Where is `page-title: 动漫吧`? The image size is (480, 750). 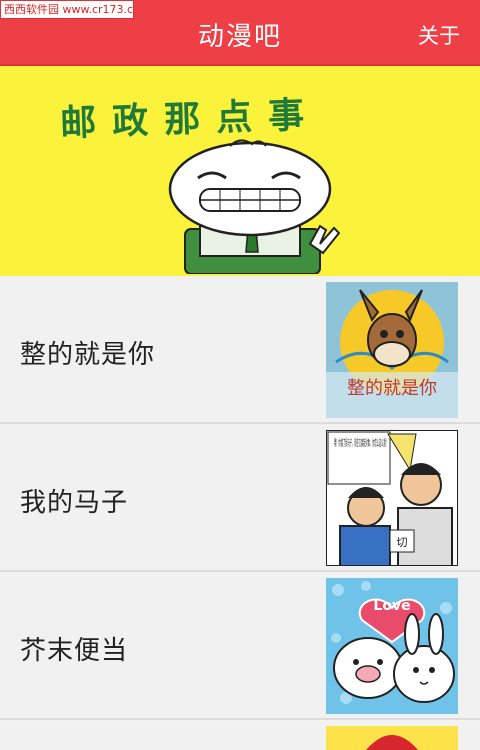 page-title: 动漫吧 is located at coordinates (239, 37).